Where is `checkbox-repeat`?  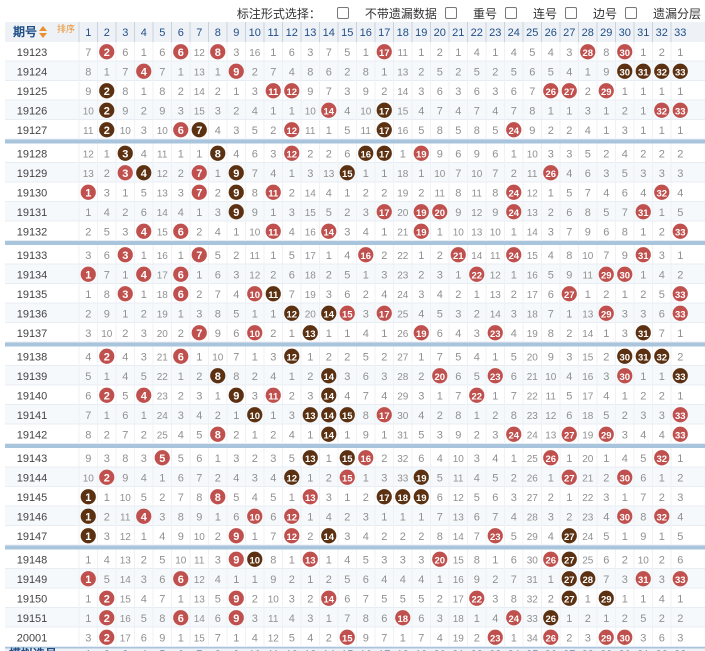 checkbox-repeat is located at coordinates (450, 13).